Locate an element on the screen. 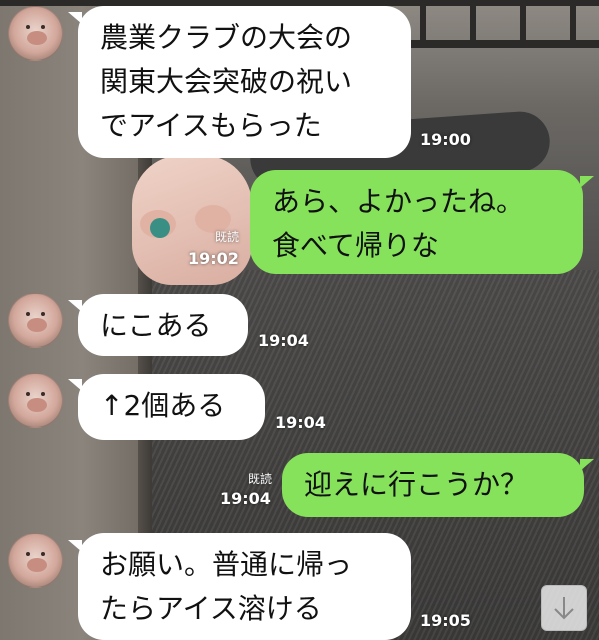 This screenshot has width=599, height=640. message-line: あら、よかったね。 is located at coordinates (398, 201).